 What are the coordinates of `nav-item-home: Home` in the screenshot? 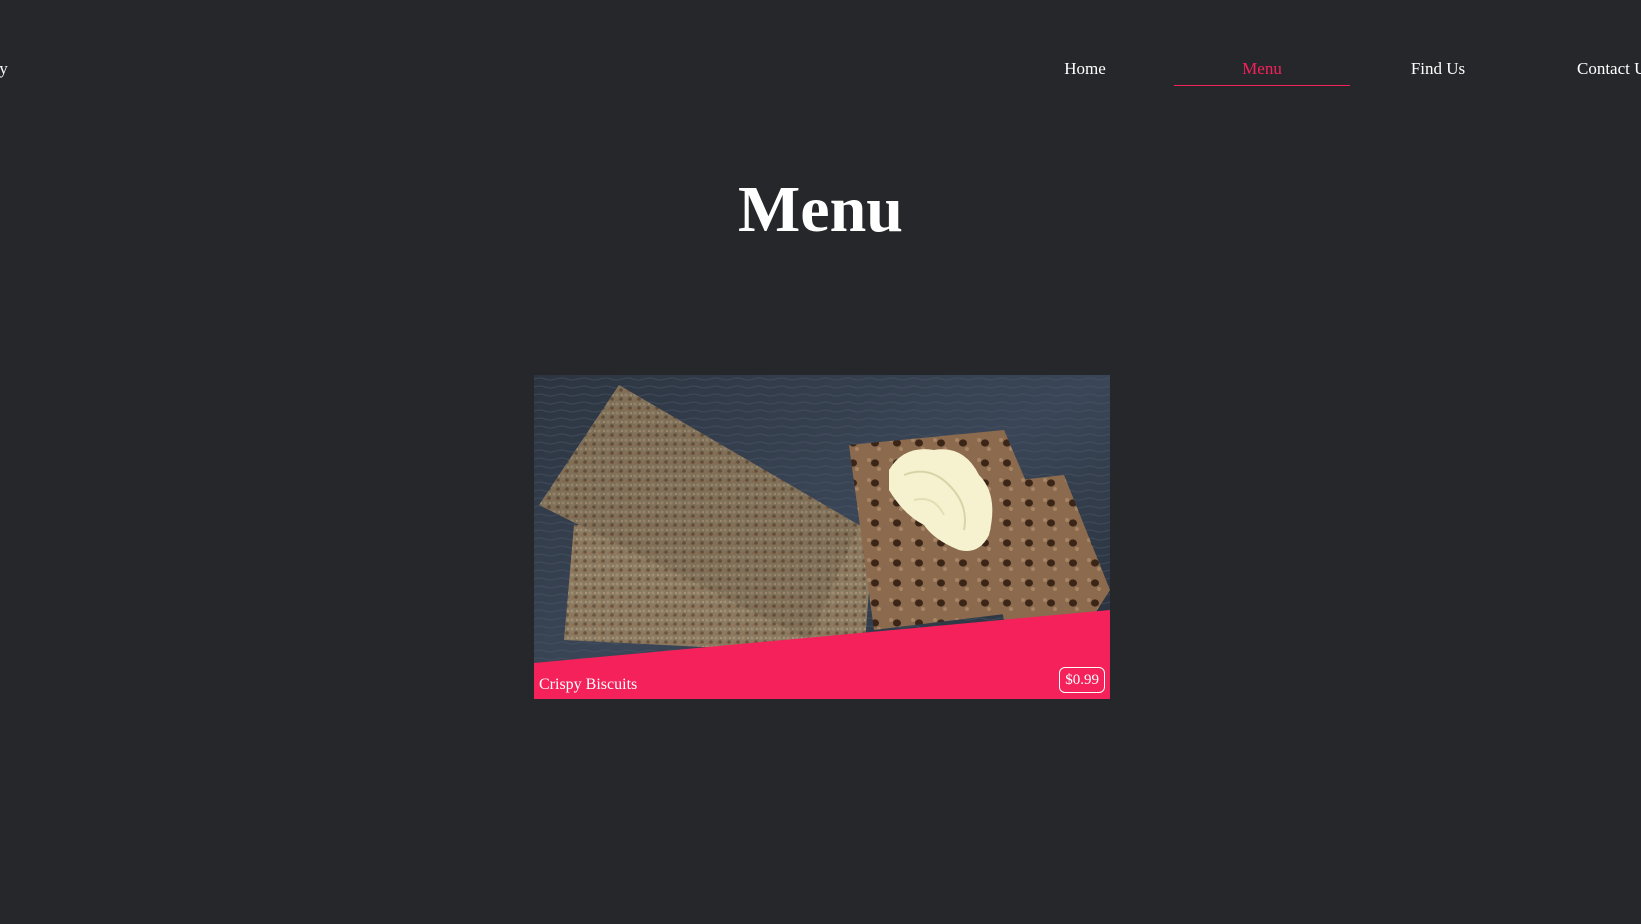 It's located at (1085, 72).